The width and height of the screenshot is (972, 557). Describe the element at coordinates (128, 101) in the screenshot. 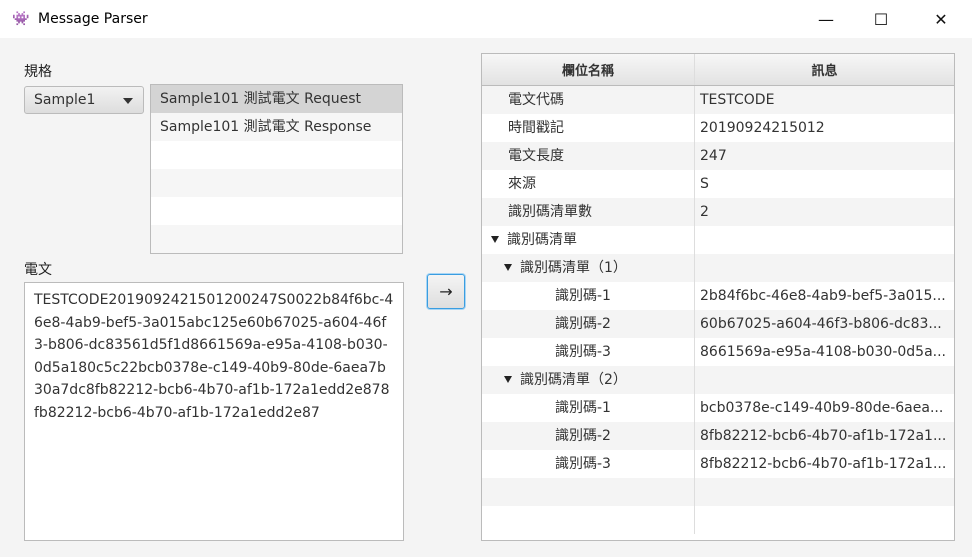

I see `chevron-down-icon` at that location.